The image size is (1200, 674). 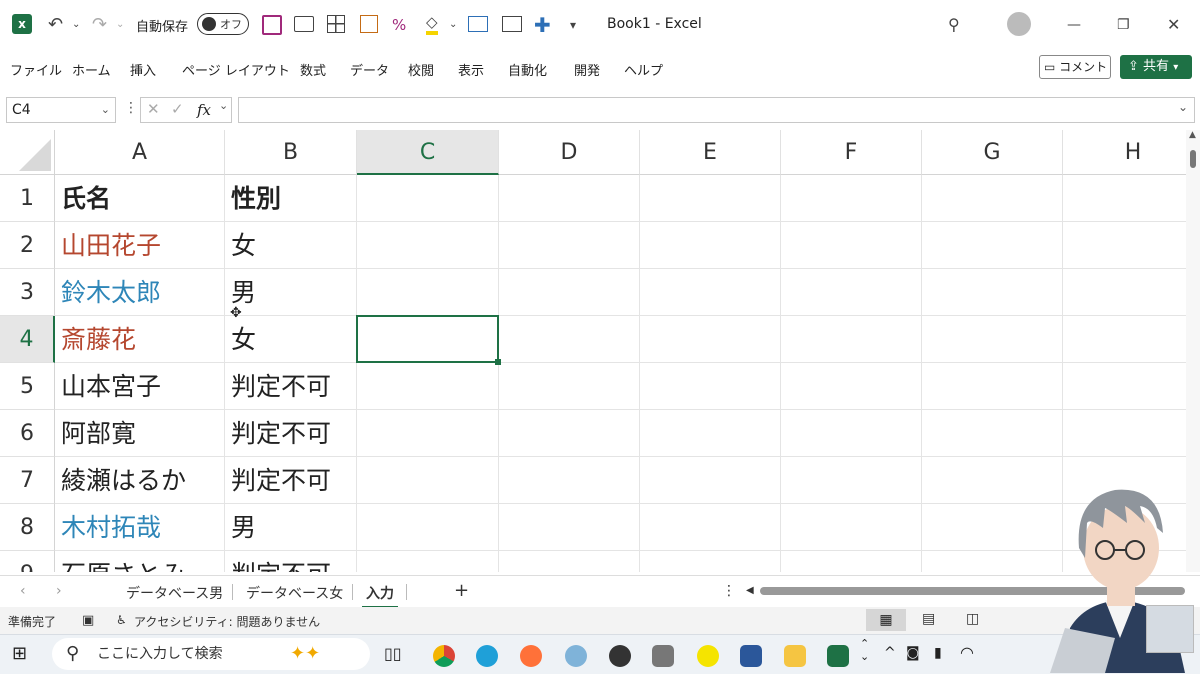 What do you see at coordinates (710, 561) in the screenshot?
I see `cell-e9` at bounding box center [710, 561].